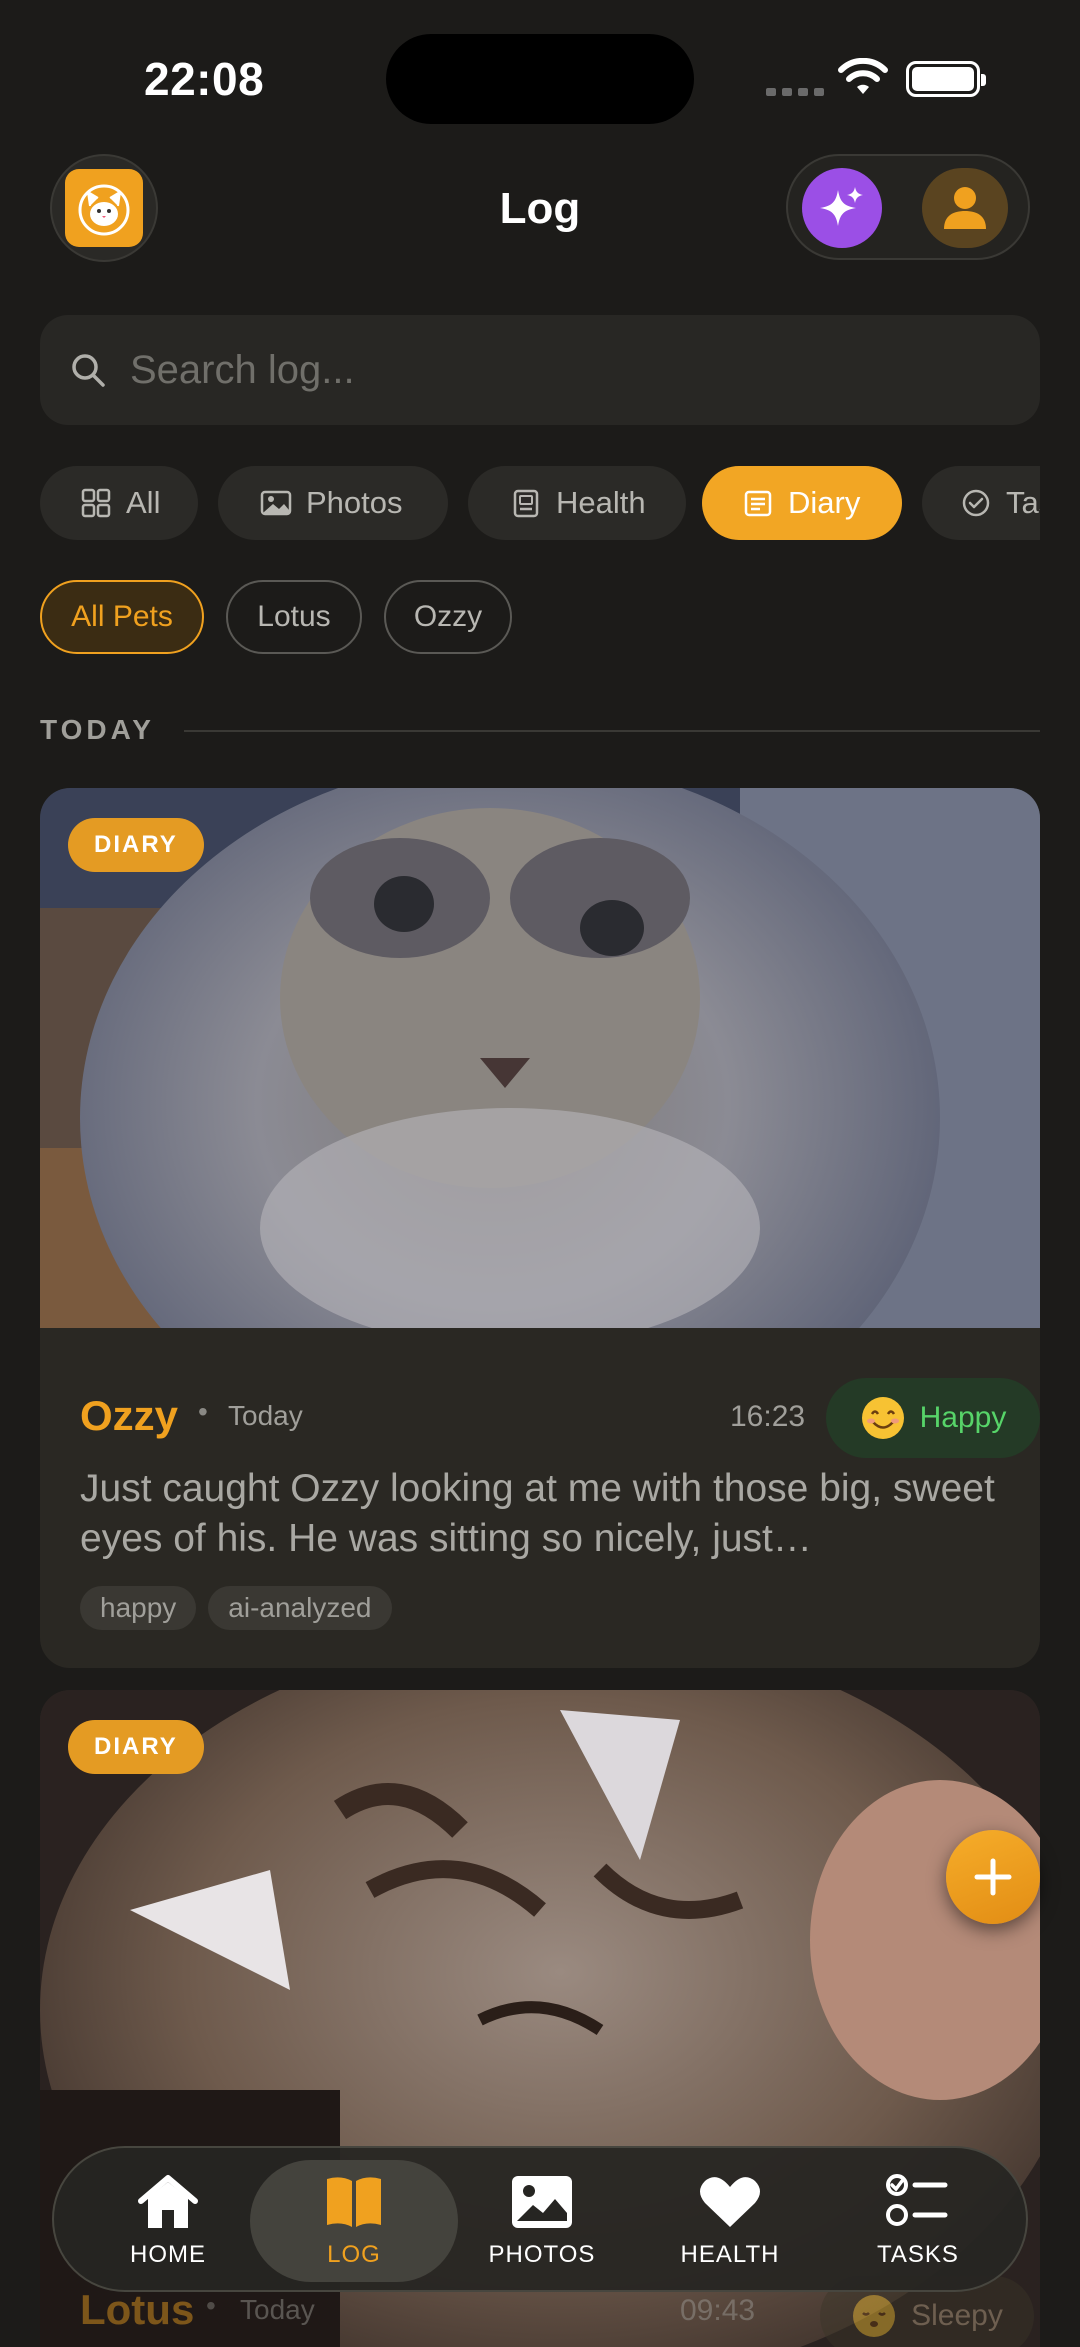 The width and height of the screenshot is (1080, 2347). I want to click on mood-label: Sleepy, so click(957, 2315).